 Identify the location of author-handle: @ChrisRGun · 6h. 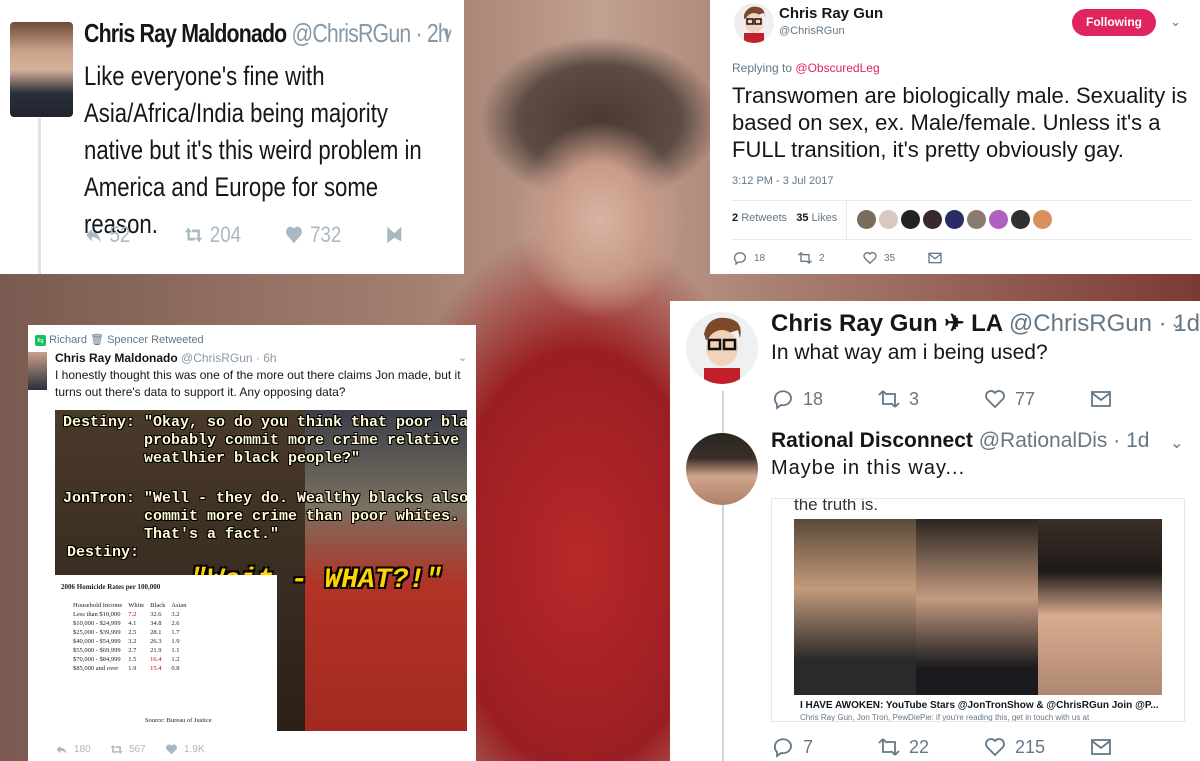
(229, 358).